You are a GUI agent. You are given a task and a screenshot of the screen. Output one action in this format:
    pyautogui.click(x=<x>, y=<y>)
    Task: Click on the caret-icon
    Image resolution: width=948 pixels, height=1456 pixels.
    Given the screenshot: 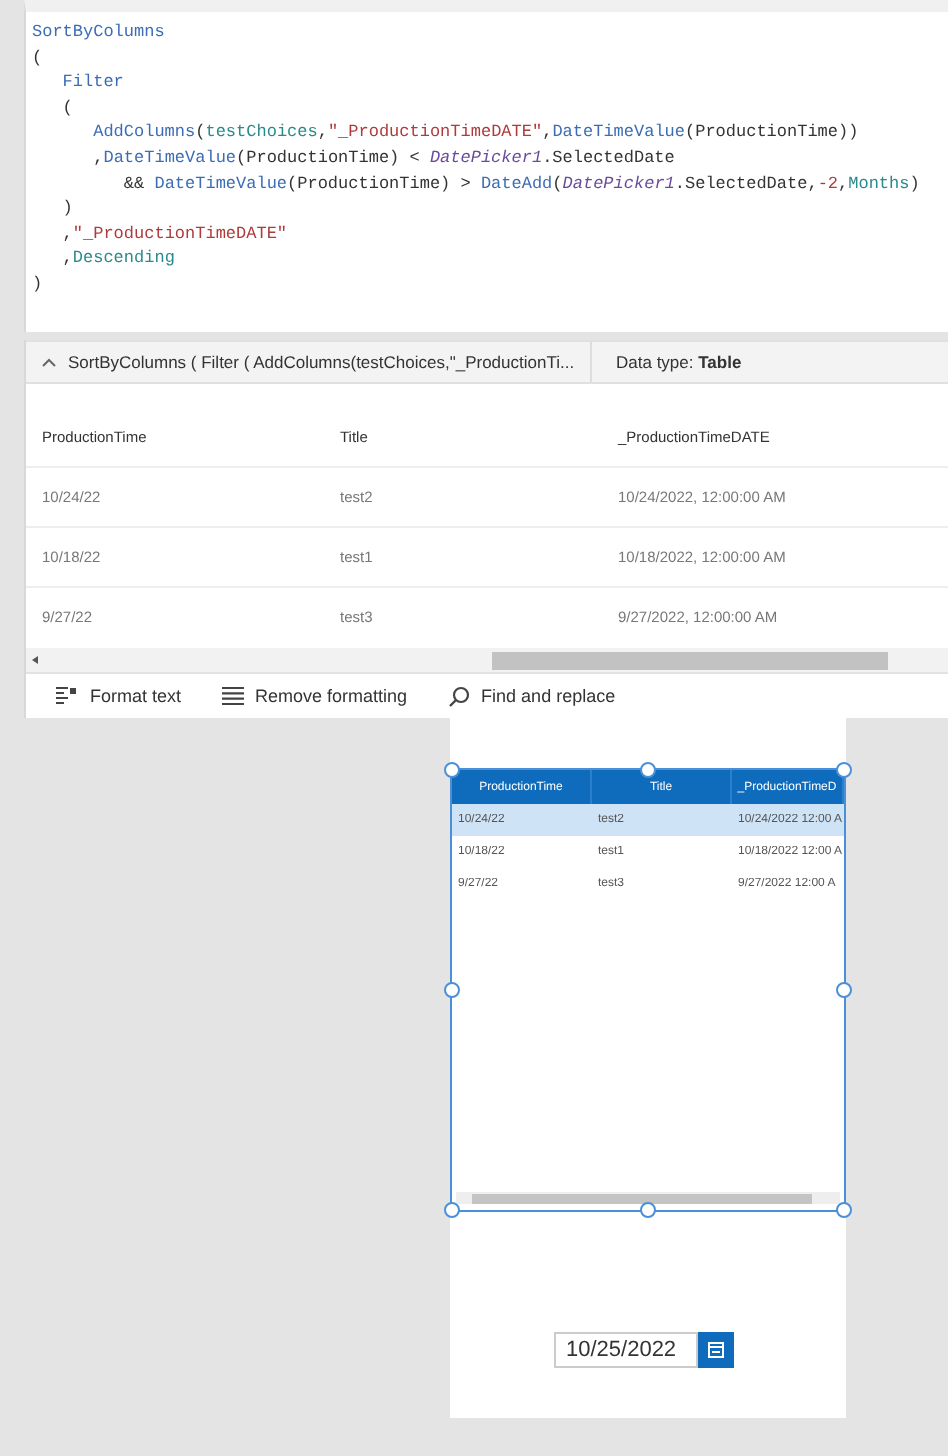 What is the action you would take?
    pyautogui.click(x=49, y=362)
    